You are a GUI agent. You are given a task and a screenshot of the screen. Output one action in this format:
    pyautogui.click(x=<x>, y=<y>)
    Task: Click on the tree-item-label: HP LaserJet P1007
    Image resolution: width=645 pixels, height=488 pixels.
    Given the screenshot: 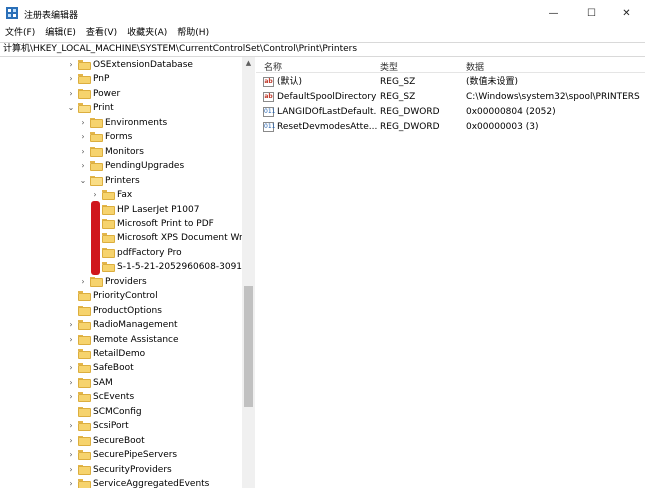 What is the action you would take?
    pyautogui.click(x=158, y=209)
    